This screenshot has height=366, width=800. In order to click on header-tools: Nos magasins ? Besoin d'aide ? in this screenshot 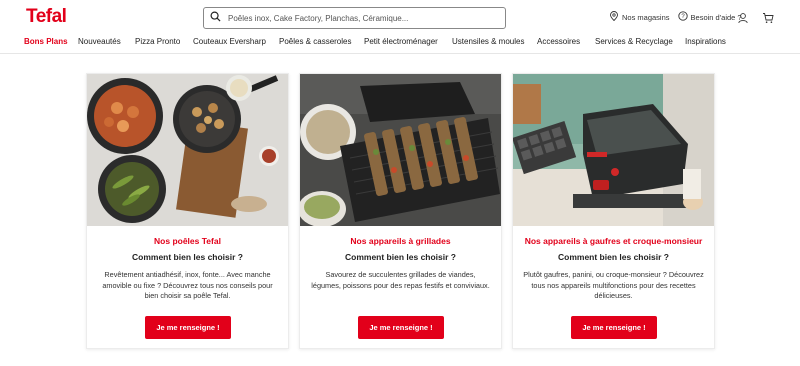, I will do `click(675, 17)`.